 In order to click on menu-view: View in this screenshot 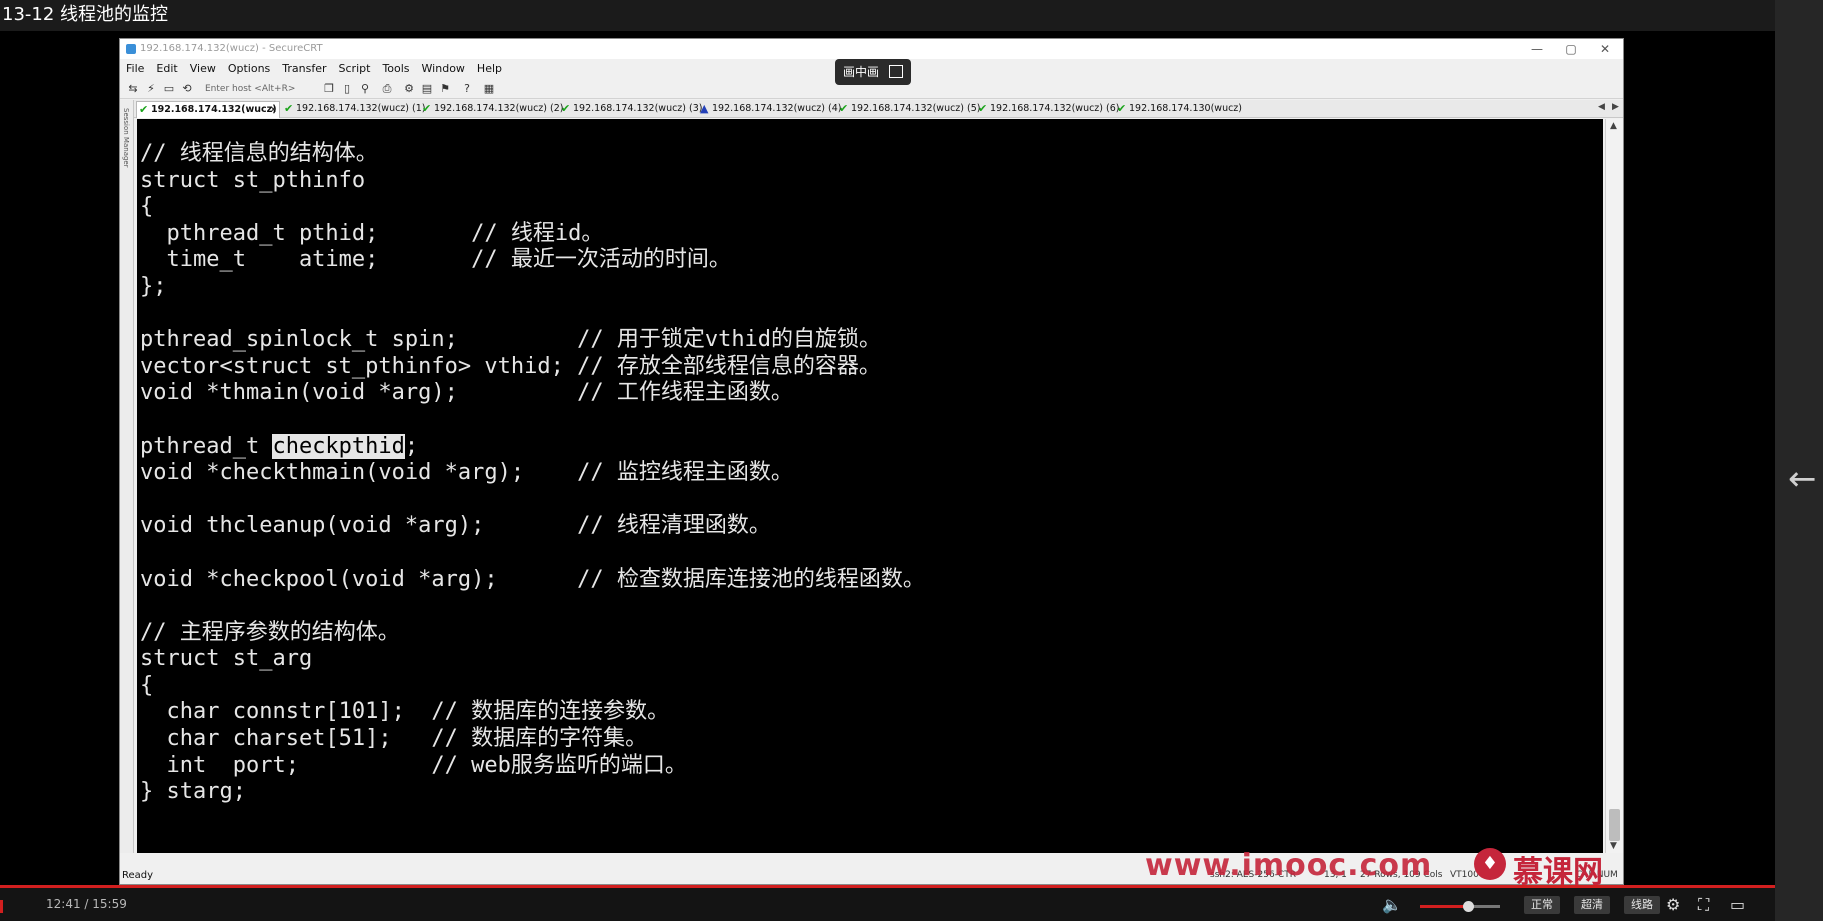, I will do `click(203, 69)`.